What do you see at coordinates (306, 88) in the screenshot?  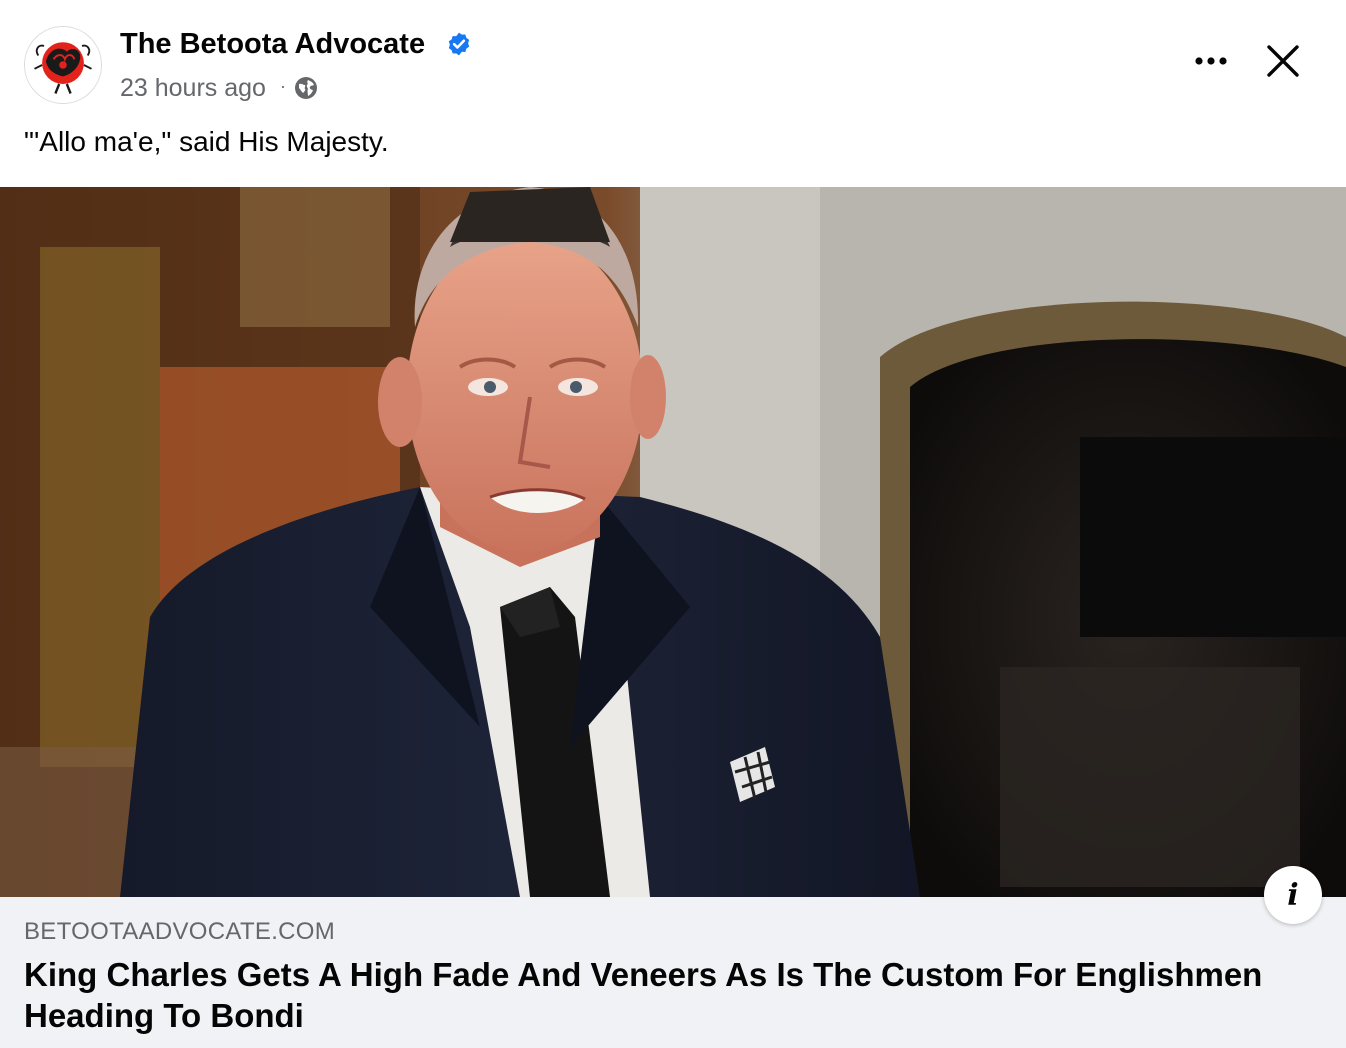 I see `globe-icon` at bounding box center [306, 88].